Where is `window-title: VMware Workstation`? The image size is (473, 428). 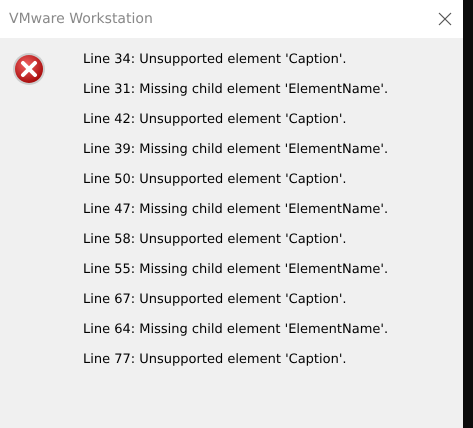 window-title: VMware Workstation is located at coordinates (81, 19).